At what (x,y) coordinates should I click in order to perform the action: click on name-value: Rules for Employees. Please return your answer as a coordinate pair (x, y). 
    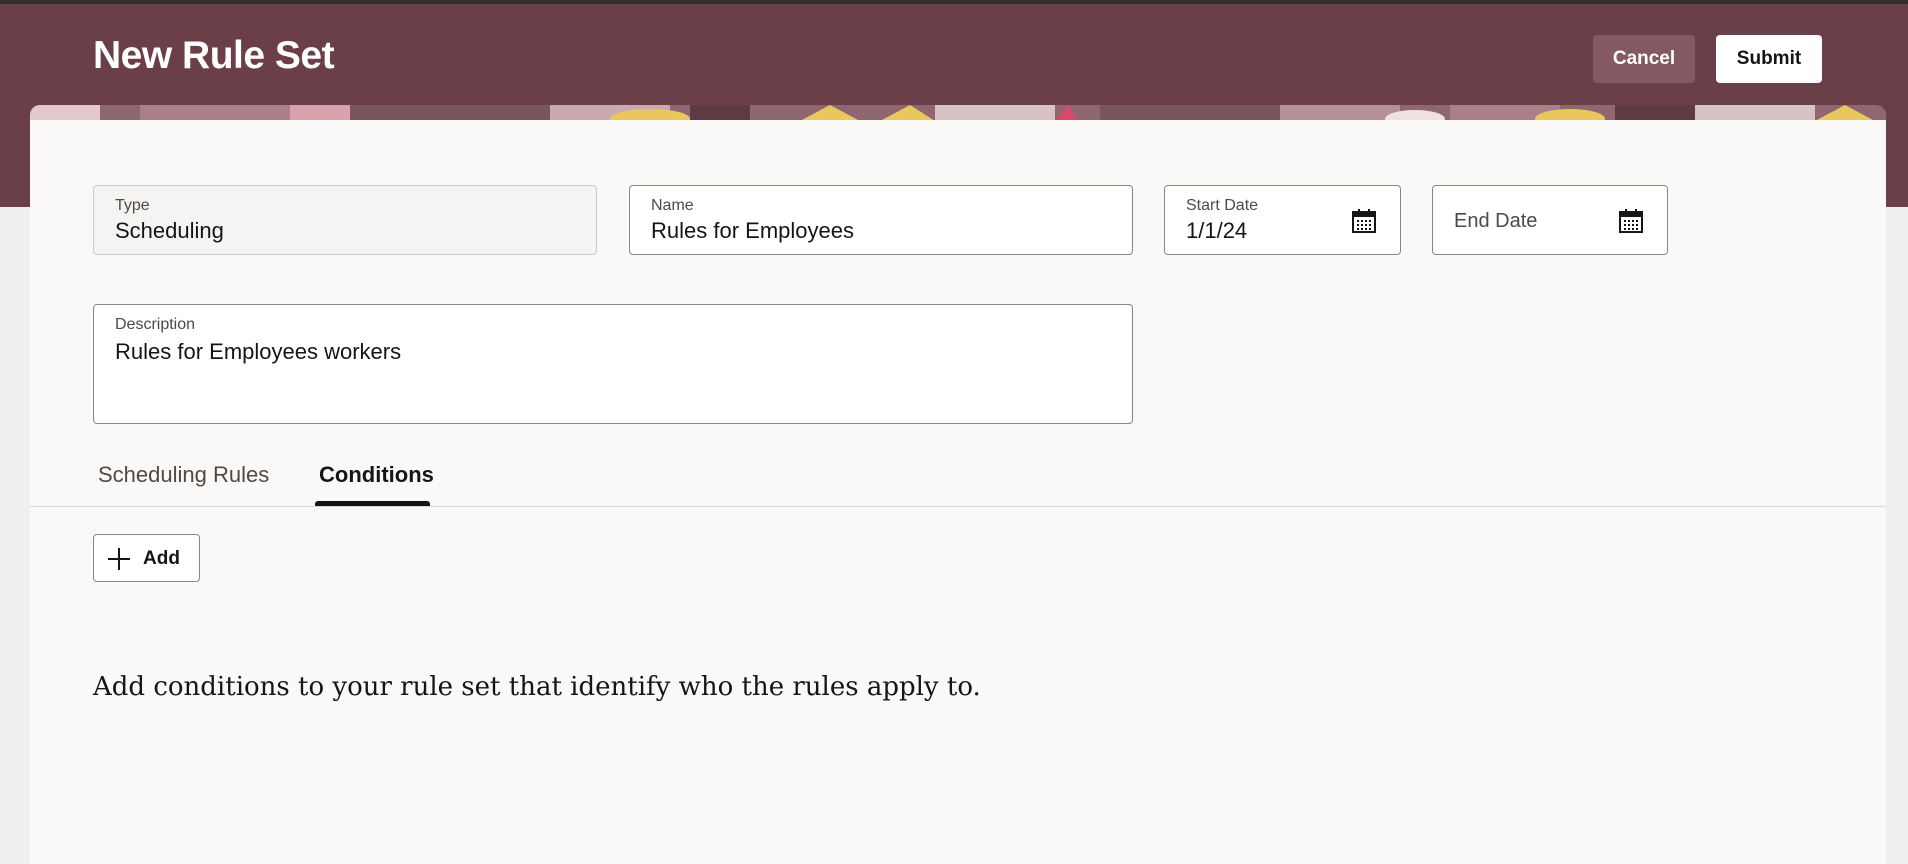
    Looking at the image, I should click on (752, 231).